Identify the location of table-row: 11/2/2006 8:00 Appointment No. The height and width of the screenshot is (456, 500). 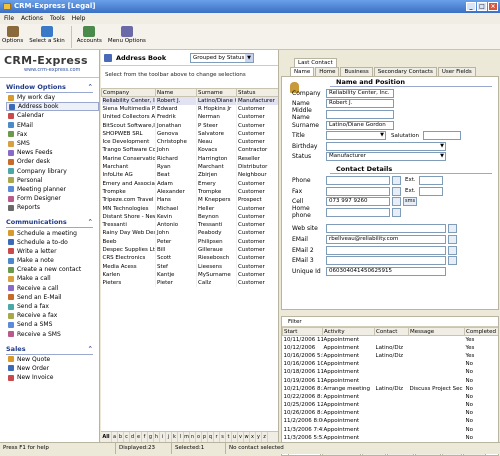
(391, 421).